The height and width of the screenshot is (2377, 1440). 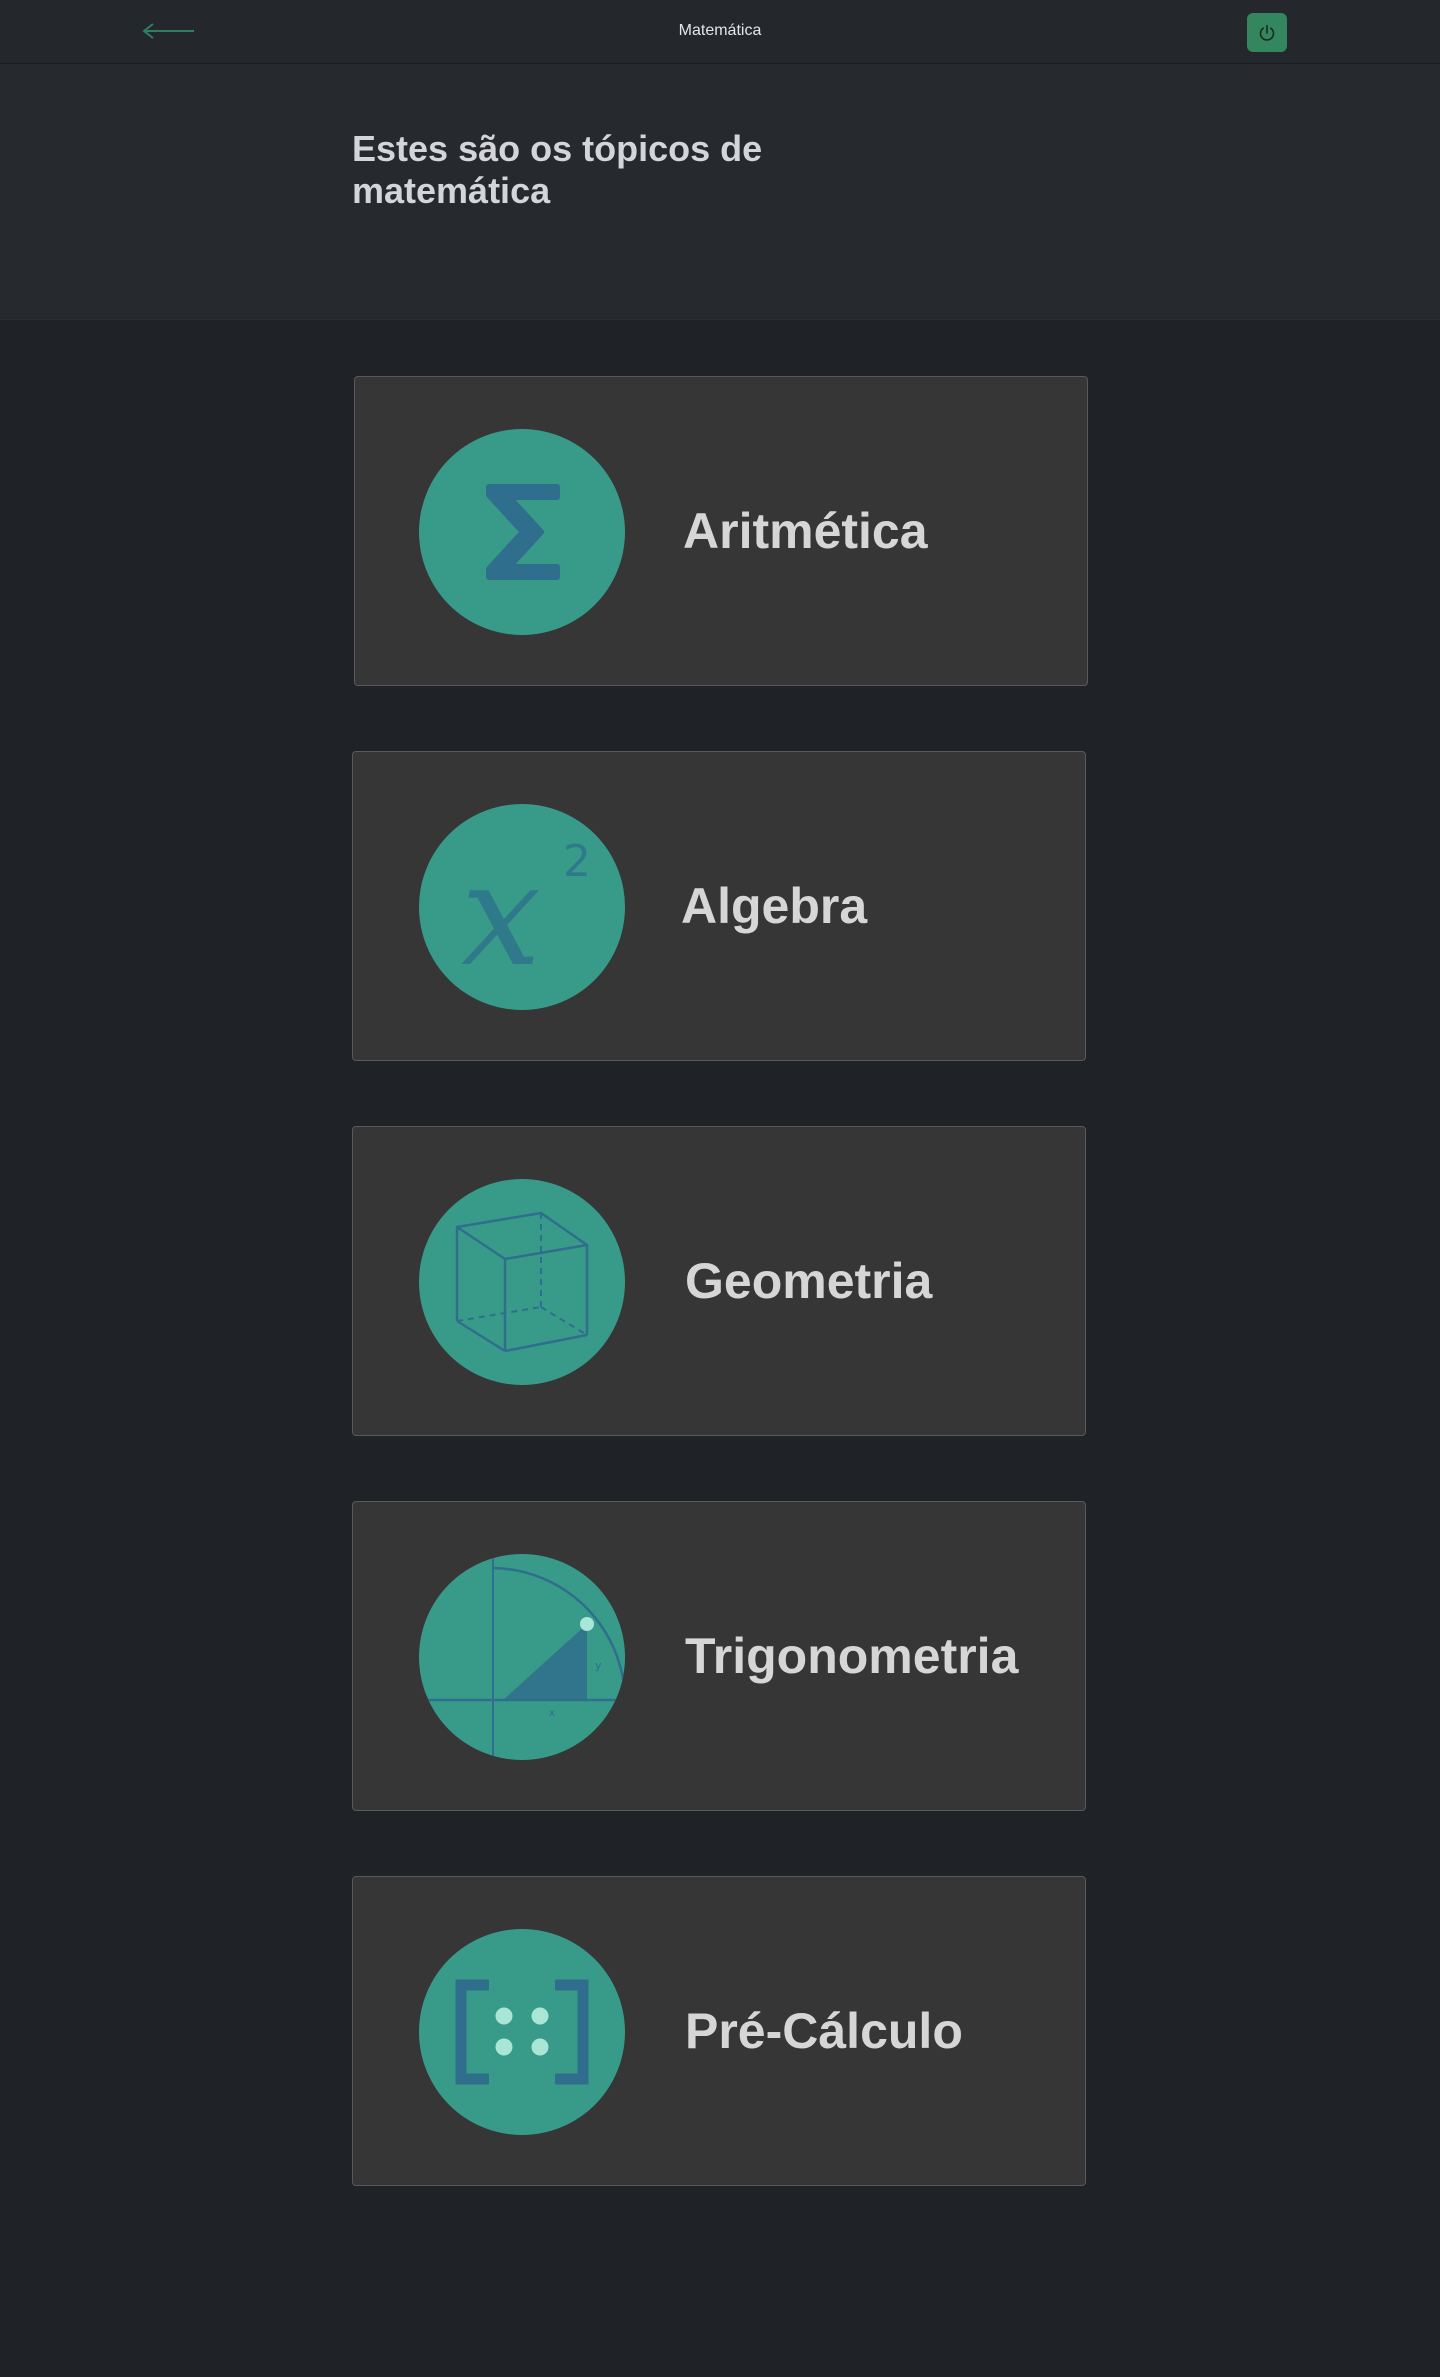 What do you see at coordinates (805, 531) in the screenshot?
I see `topic-label: Aritmética` at bounding box center [805, 531].